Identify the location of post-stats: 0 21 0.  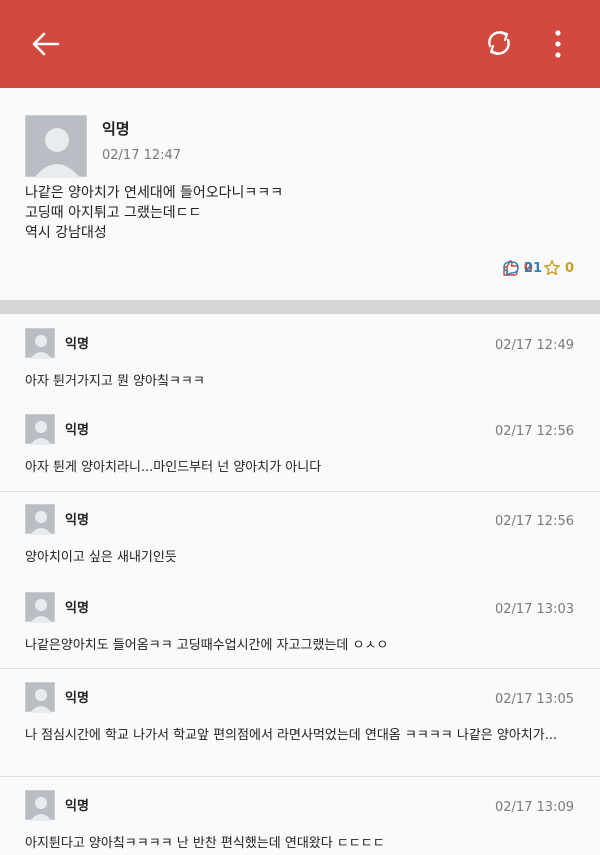
(538, 268).